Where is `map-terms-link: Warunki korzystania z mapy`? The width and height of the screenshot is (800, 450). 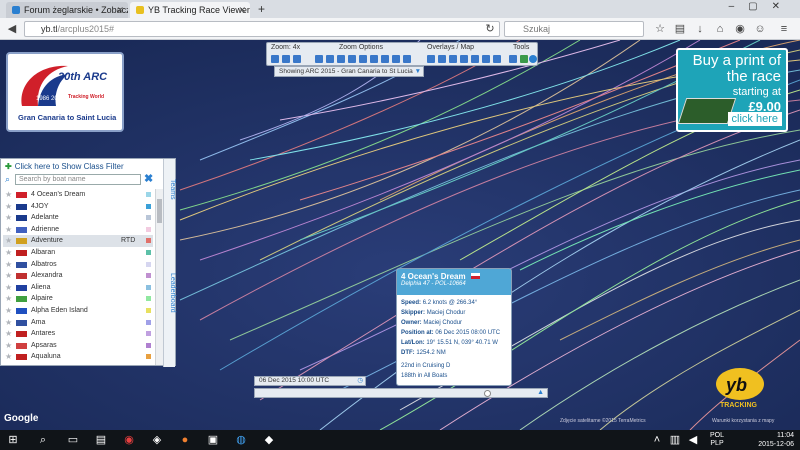 map-terms-link: Warunki korzystania z mapy is located at coordinates (743, 421).